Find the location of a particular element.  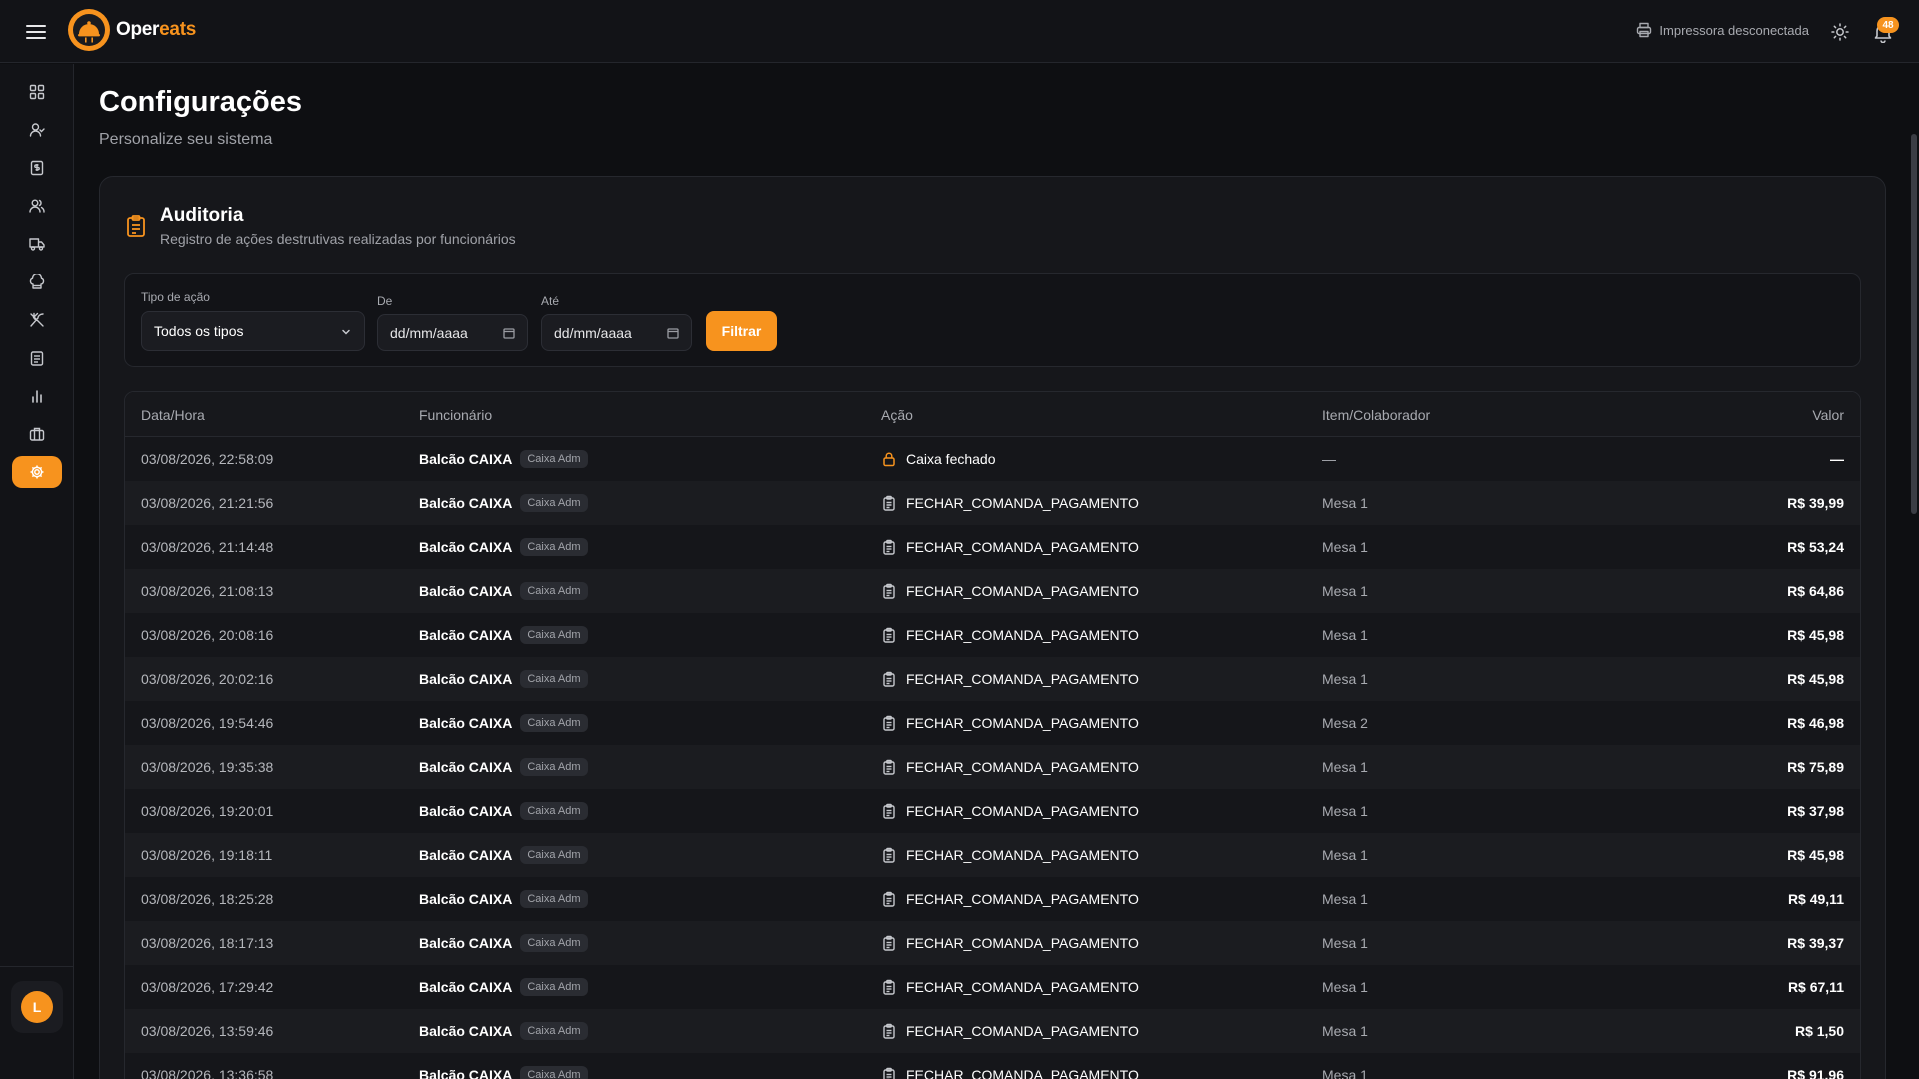

action-type-select: Todos os tipos is located at coordinates (253, 331).